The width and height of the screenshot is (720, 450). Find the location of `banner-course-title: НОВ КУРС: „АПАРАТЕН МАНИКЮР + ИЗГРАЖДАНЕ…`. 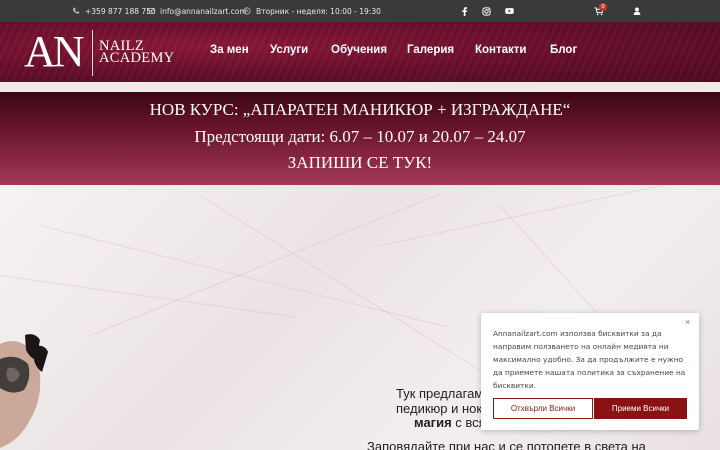

banner-course-title: НОВ КУРС: „АПАРАТЕН МАНИКЮР + ИЗГРАЖДАНЕ… is located at coordinates (360, 109).